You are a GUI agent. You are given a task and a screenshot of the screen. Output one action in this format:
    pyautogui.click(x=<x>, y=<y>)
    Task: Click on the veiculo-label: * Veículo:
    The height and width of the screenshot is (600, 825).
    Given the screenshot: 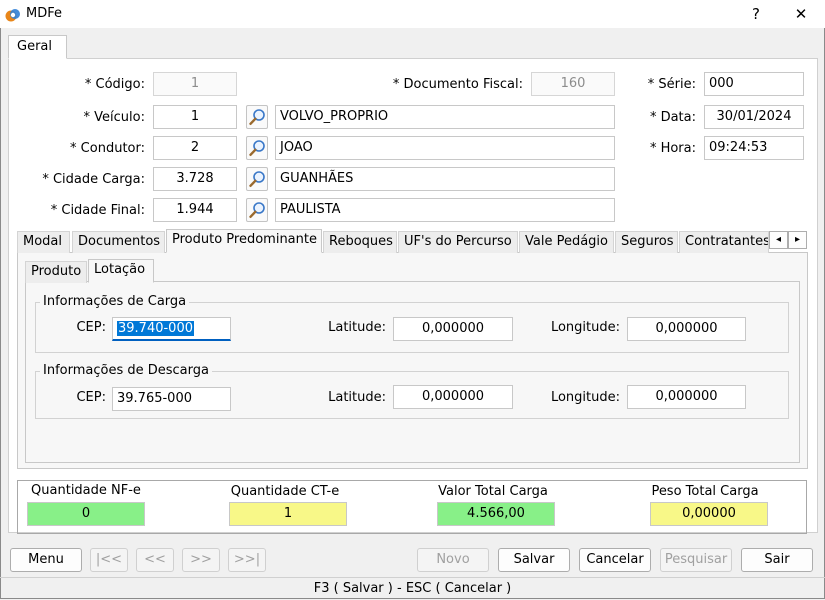 What is the action you would take?
    pyautogui.click(x=114, y=117)
    